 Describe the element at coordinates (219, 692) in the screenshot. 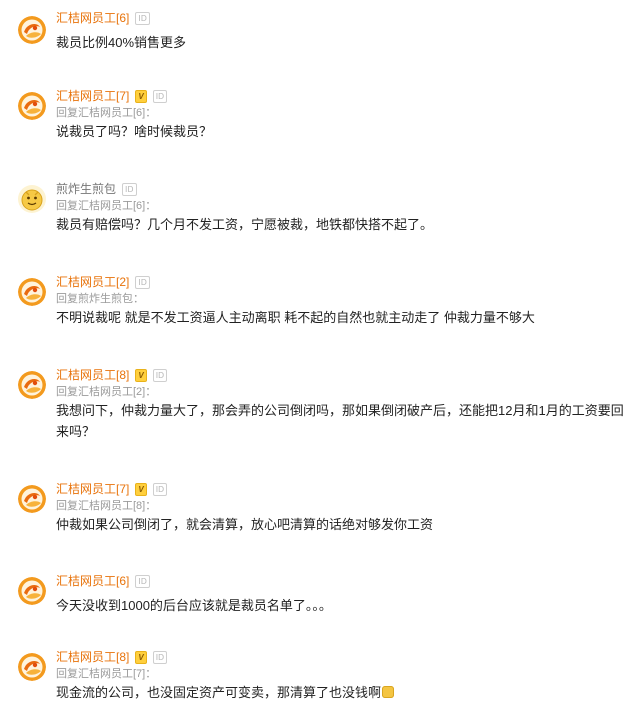

I see `comment-text-body: 现金流的公司，也没固定资产可变卖，那清算了也没钱啊` at that location.